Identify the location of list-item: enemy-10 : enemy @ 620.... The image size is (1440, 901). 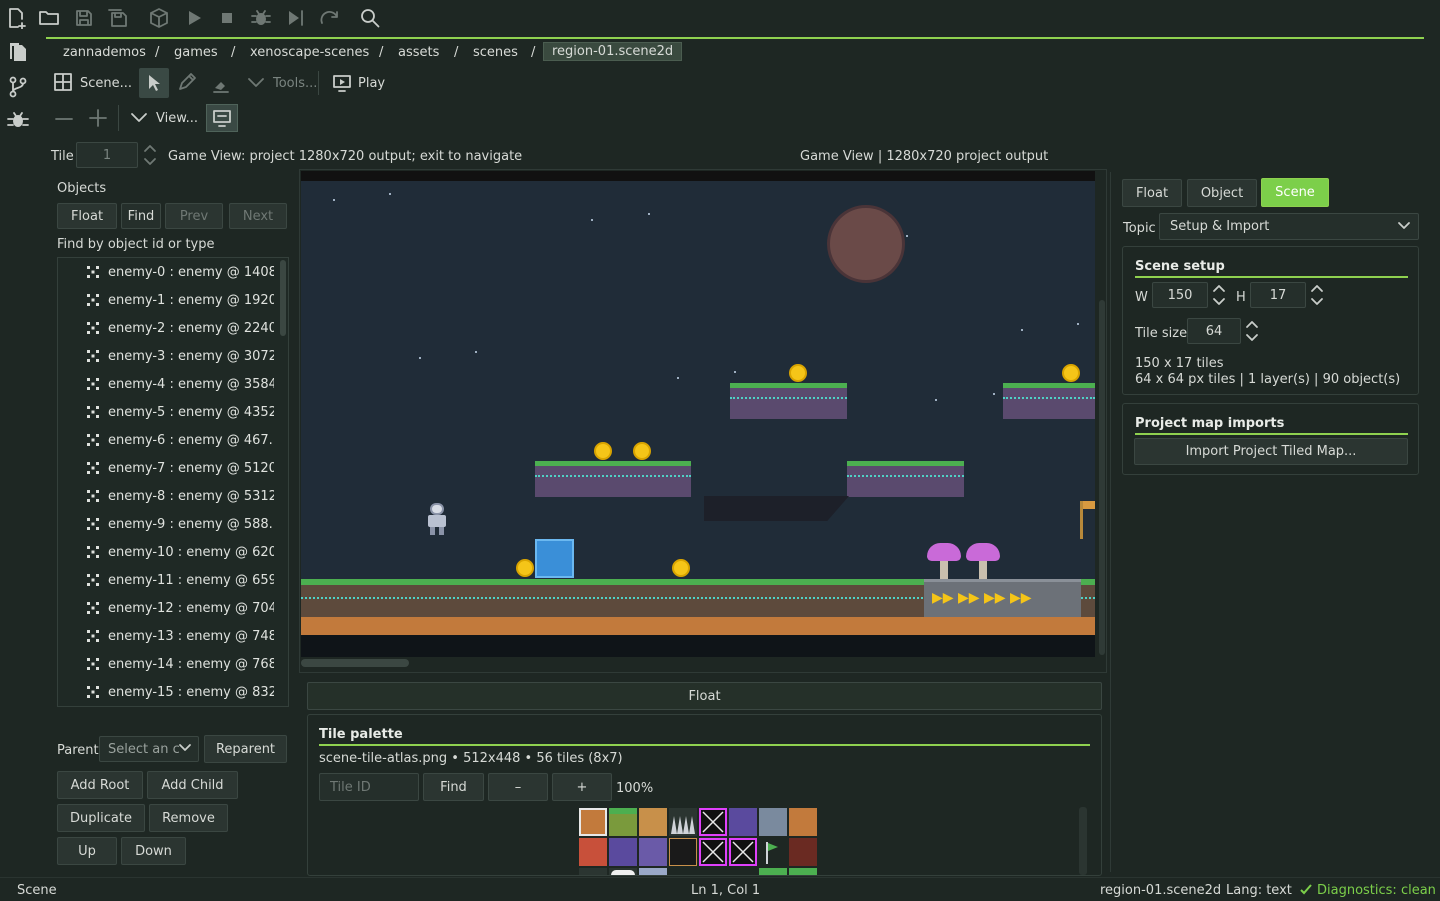
(166, 552).